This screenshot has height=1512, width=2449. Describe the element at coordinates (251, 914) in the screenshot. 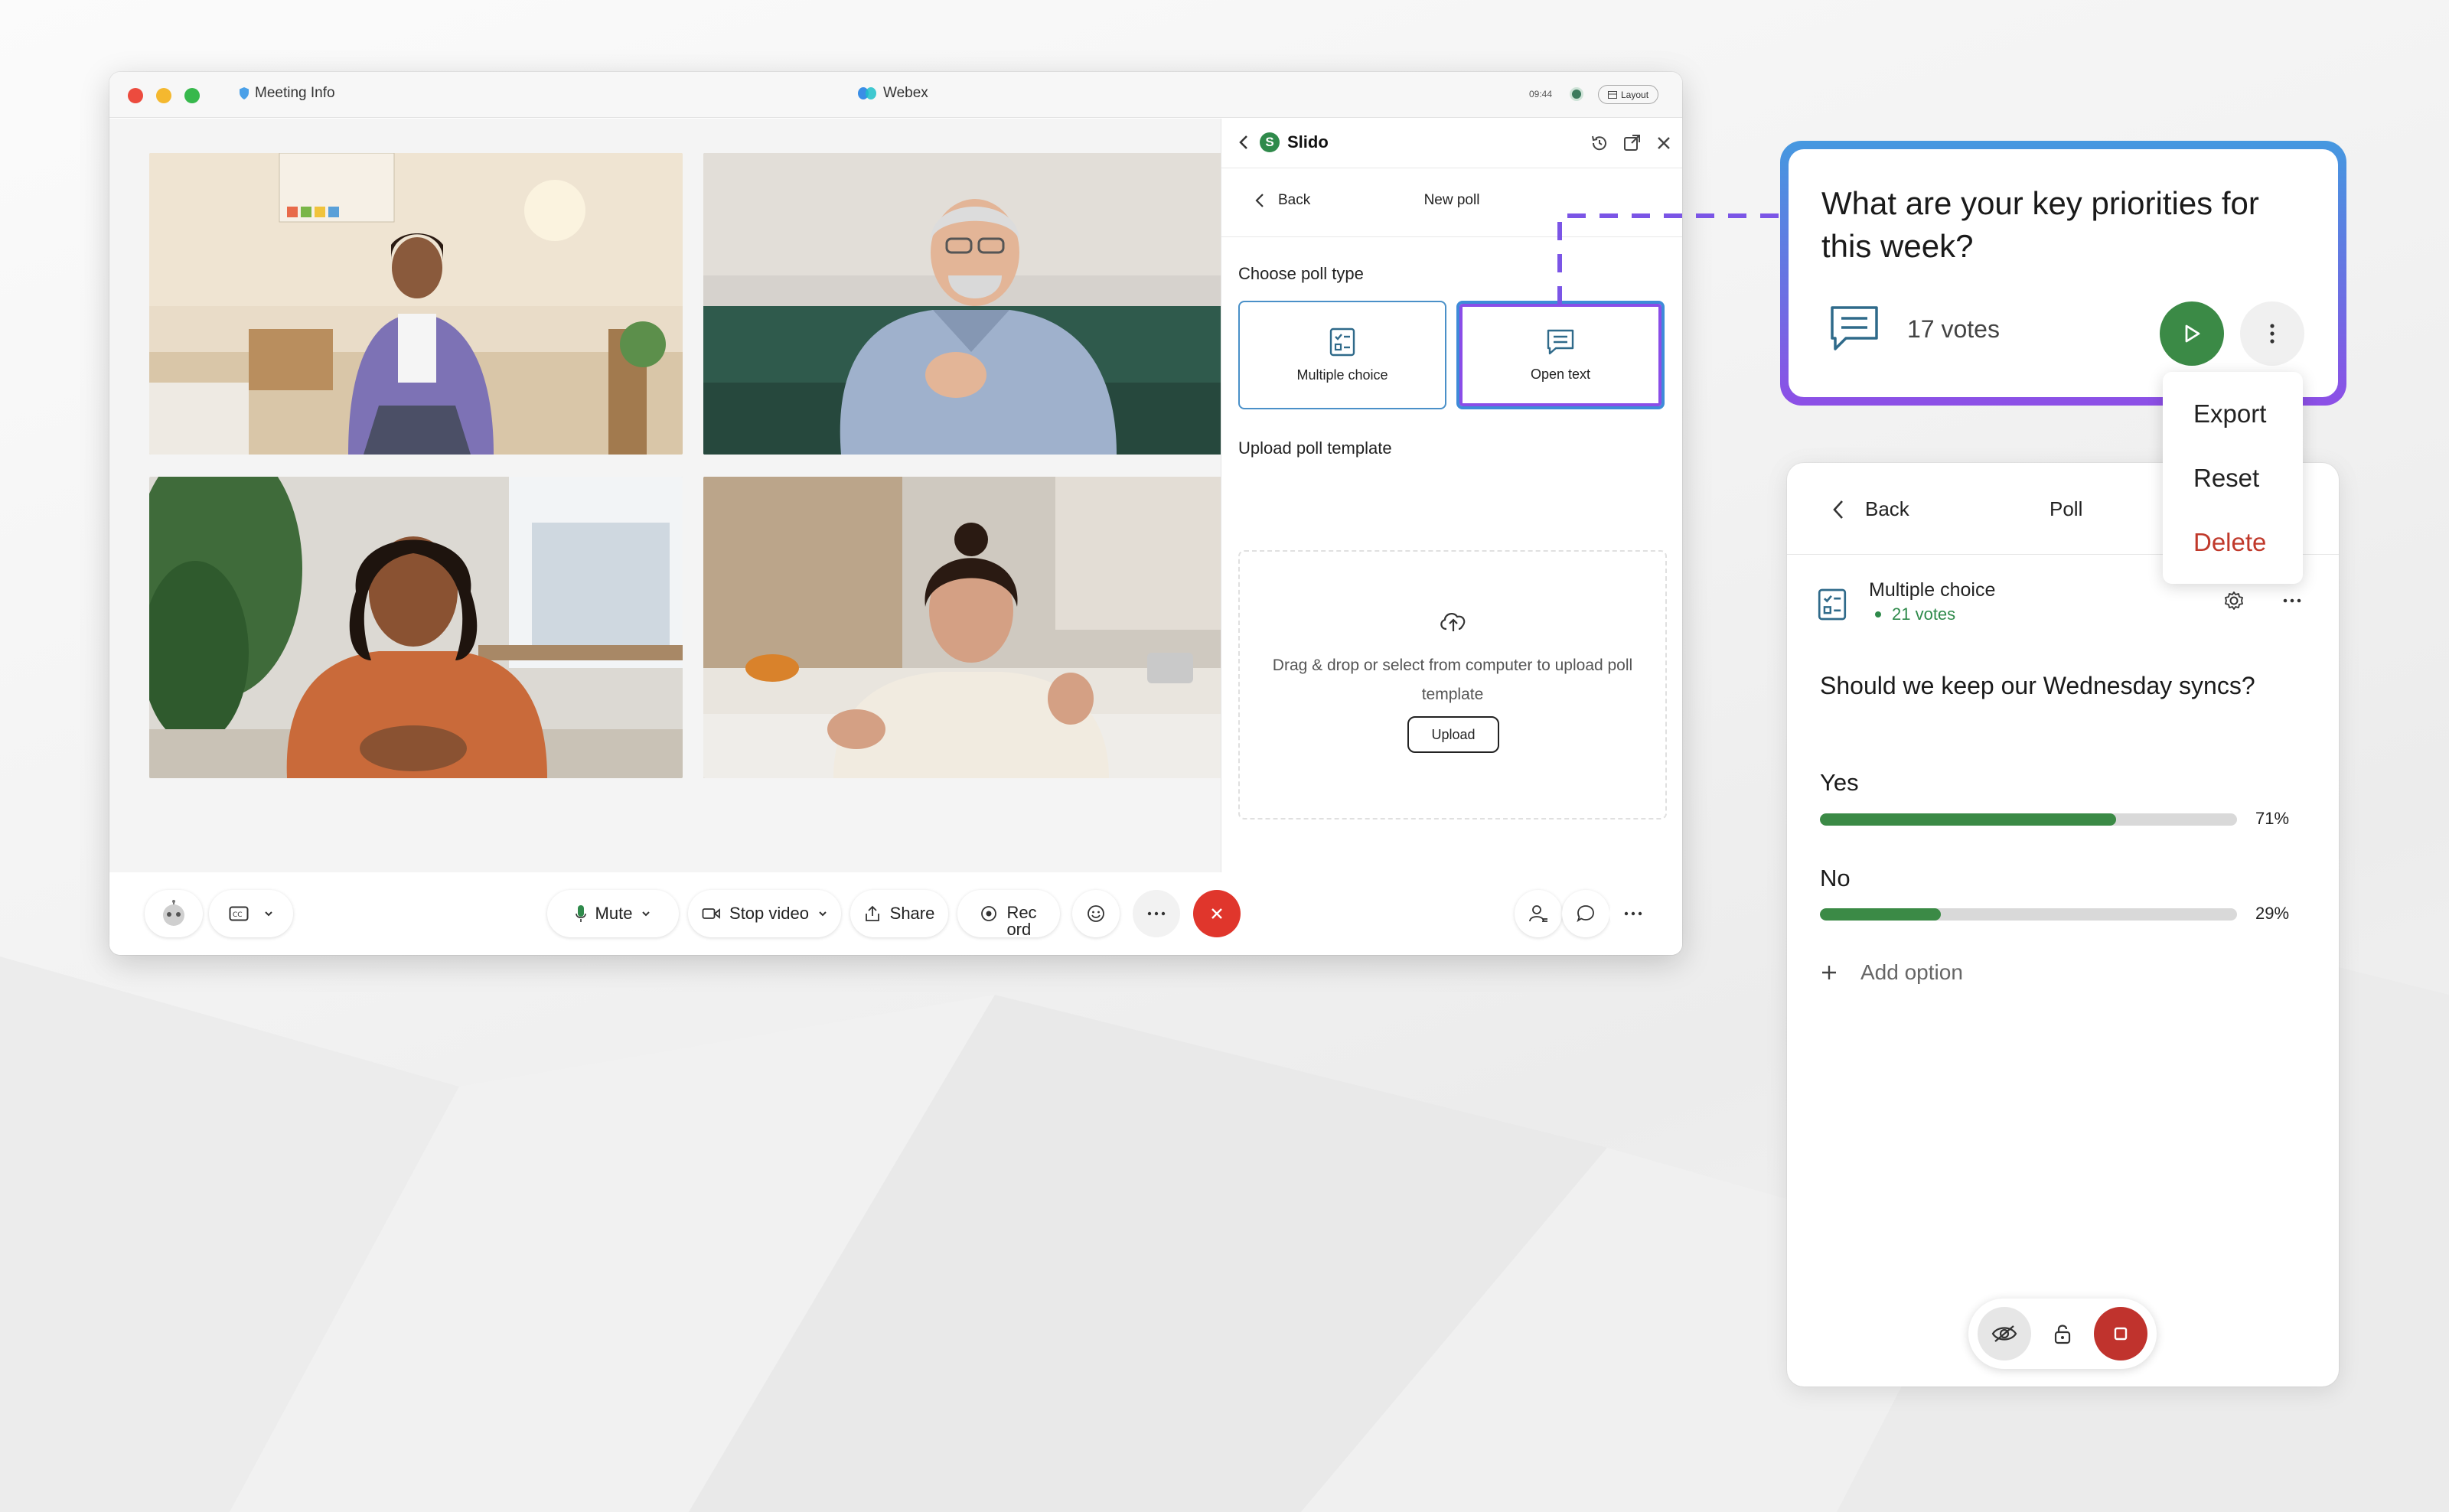

I see `captions-button: CC` at that location.